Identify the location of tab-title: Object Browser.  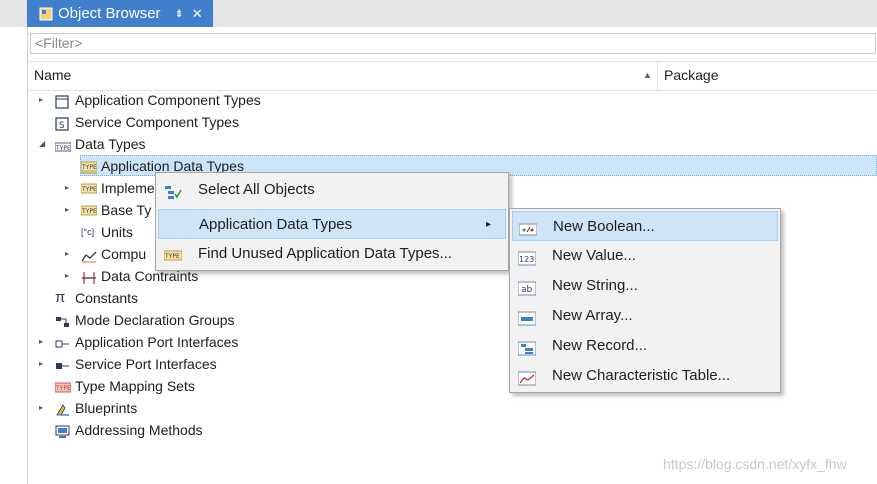
(109, 13).